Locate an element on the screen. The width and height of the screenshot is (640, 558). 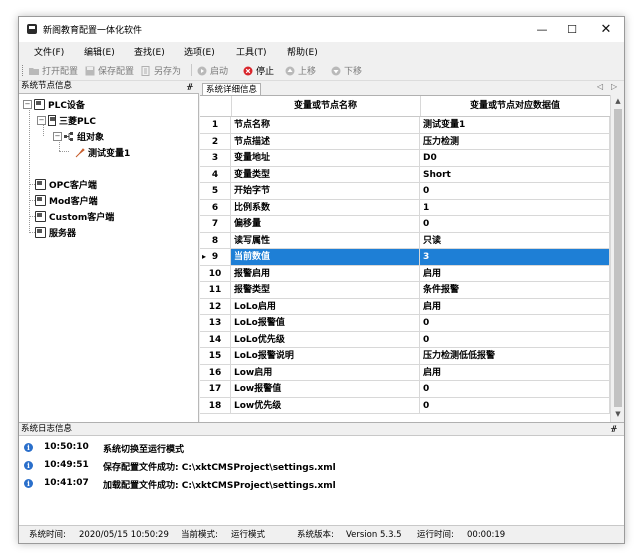
variable-name-cell: 报警类型 is located at coordinates (325, 290).